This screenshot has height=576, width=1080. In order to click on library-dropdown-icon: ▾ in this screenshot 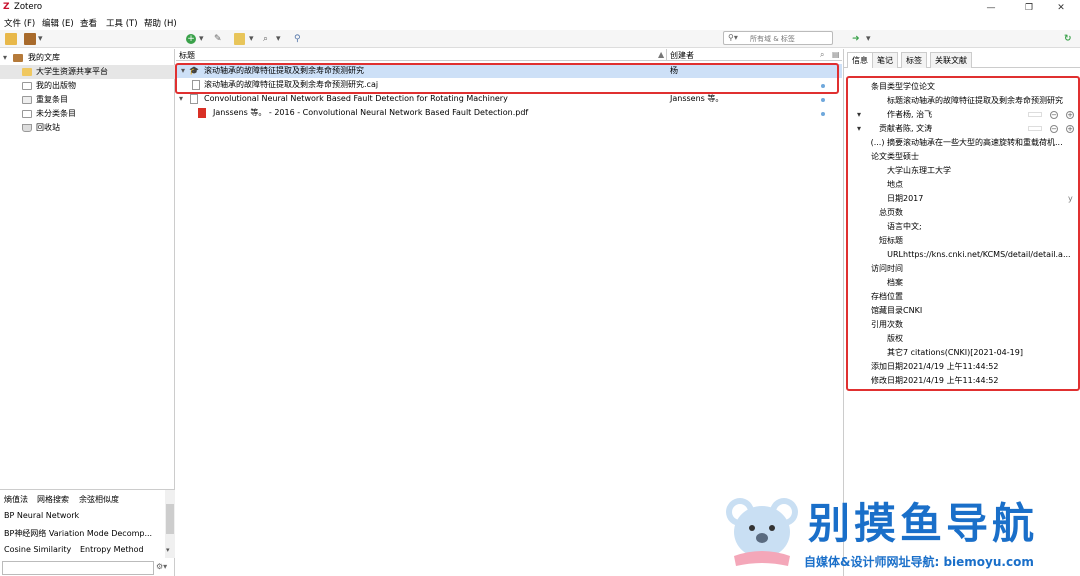, I will do `click(40, 39)`.